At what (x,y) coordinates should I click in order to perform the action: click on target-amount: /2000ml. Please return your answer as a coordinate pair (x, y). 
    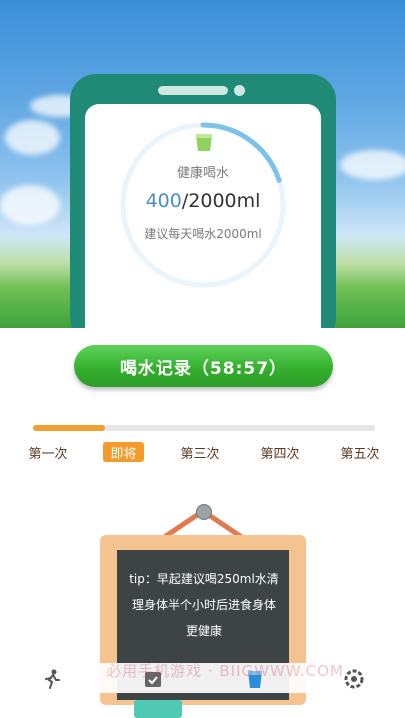
    Looking at the image, I should click on (221, 201).